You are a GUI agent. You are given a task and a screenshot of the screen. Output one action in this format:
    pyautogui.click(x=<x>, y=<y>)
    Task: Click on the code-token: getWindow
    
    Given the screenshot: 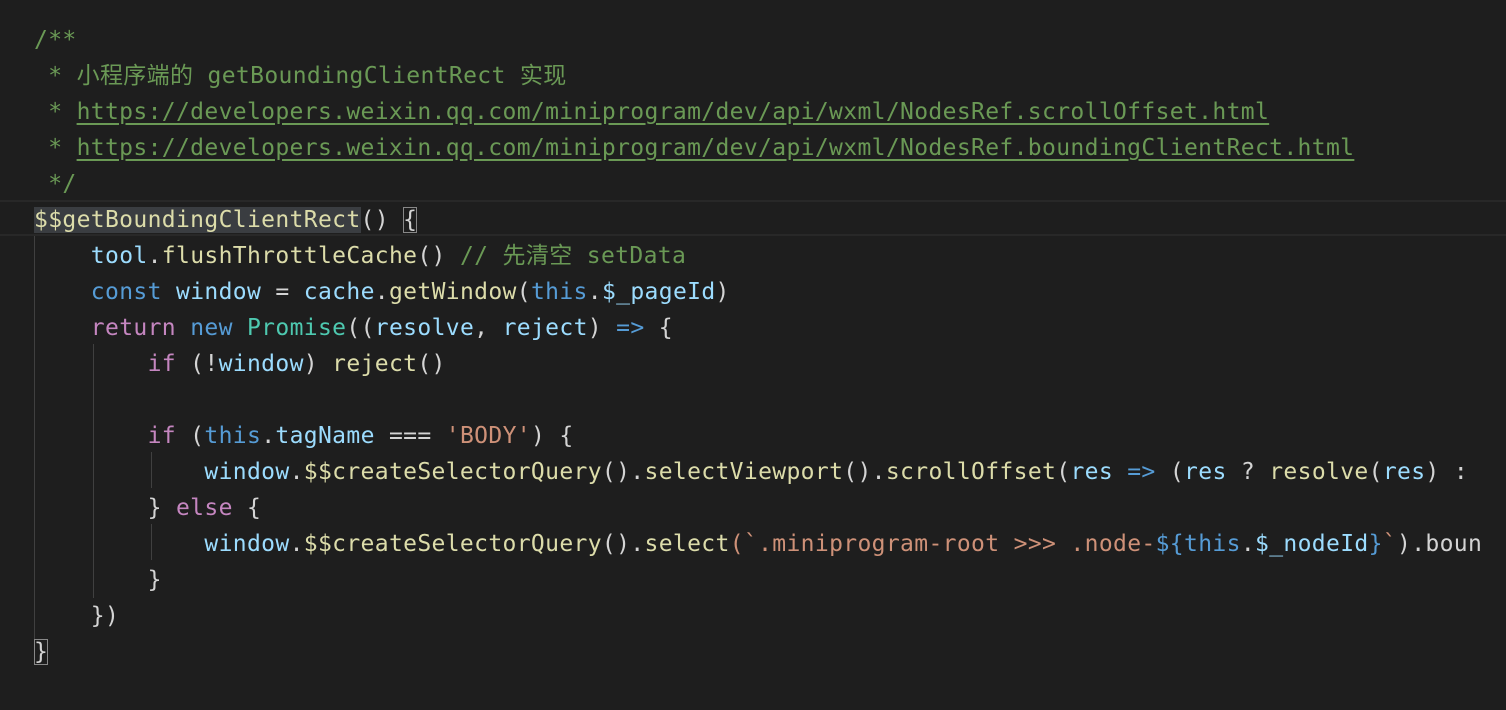 What is the action you would take?
    pyautogui.click(x=452, y=292)
    